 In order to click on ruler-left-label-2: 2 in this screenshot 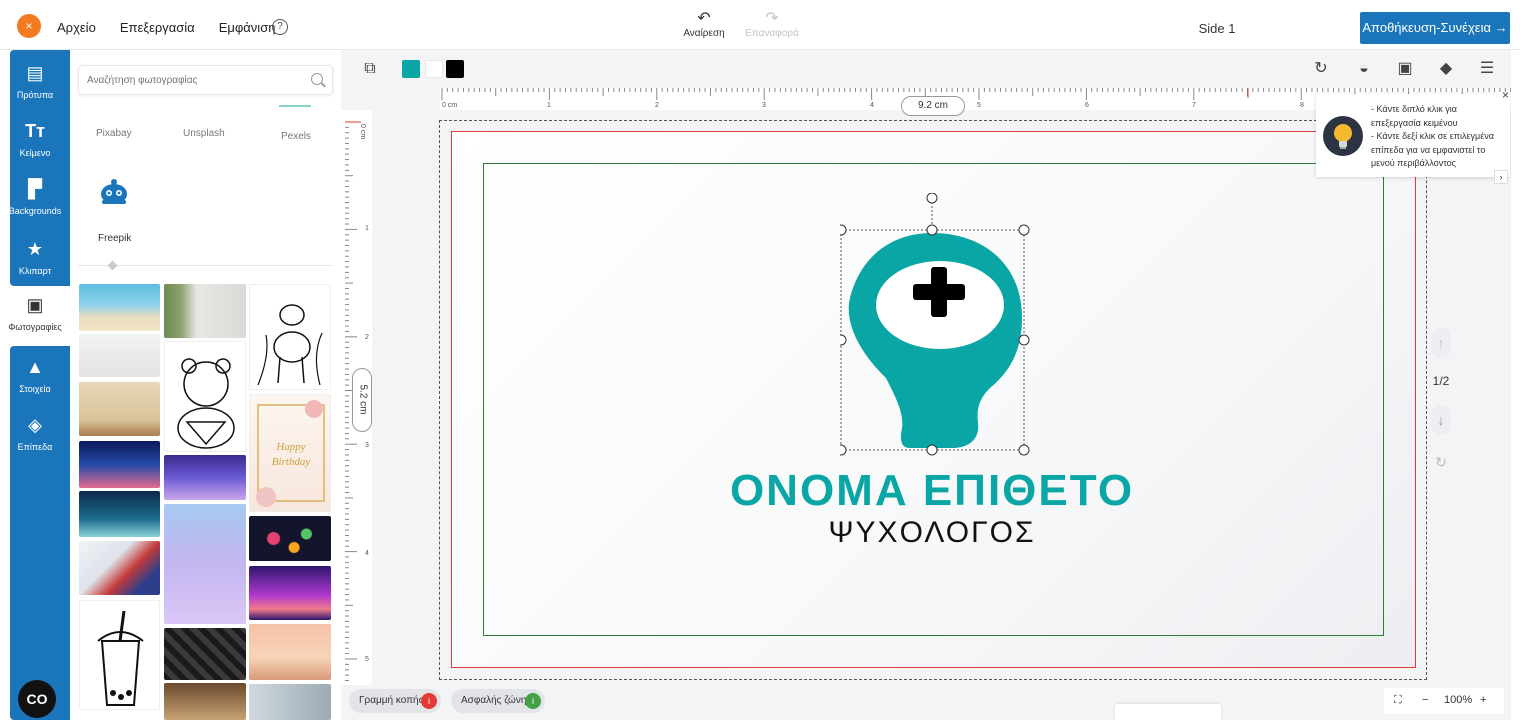, I will do `click(367, 337)`.